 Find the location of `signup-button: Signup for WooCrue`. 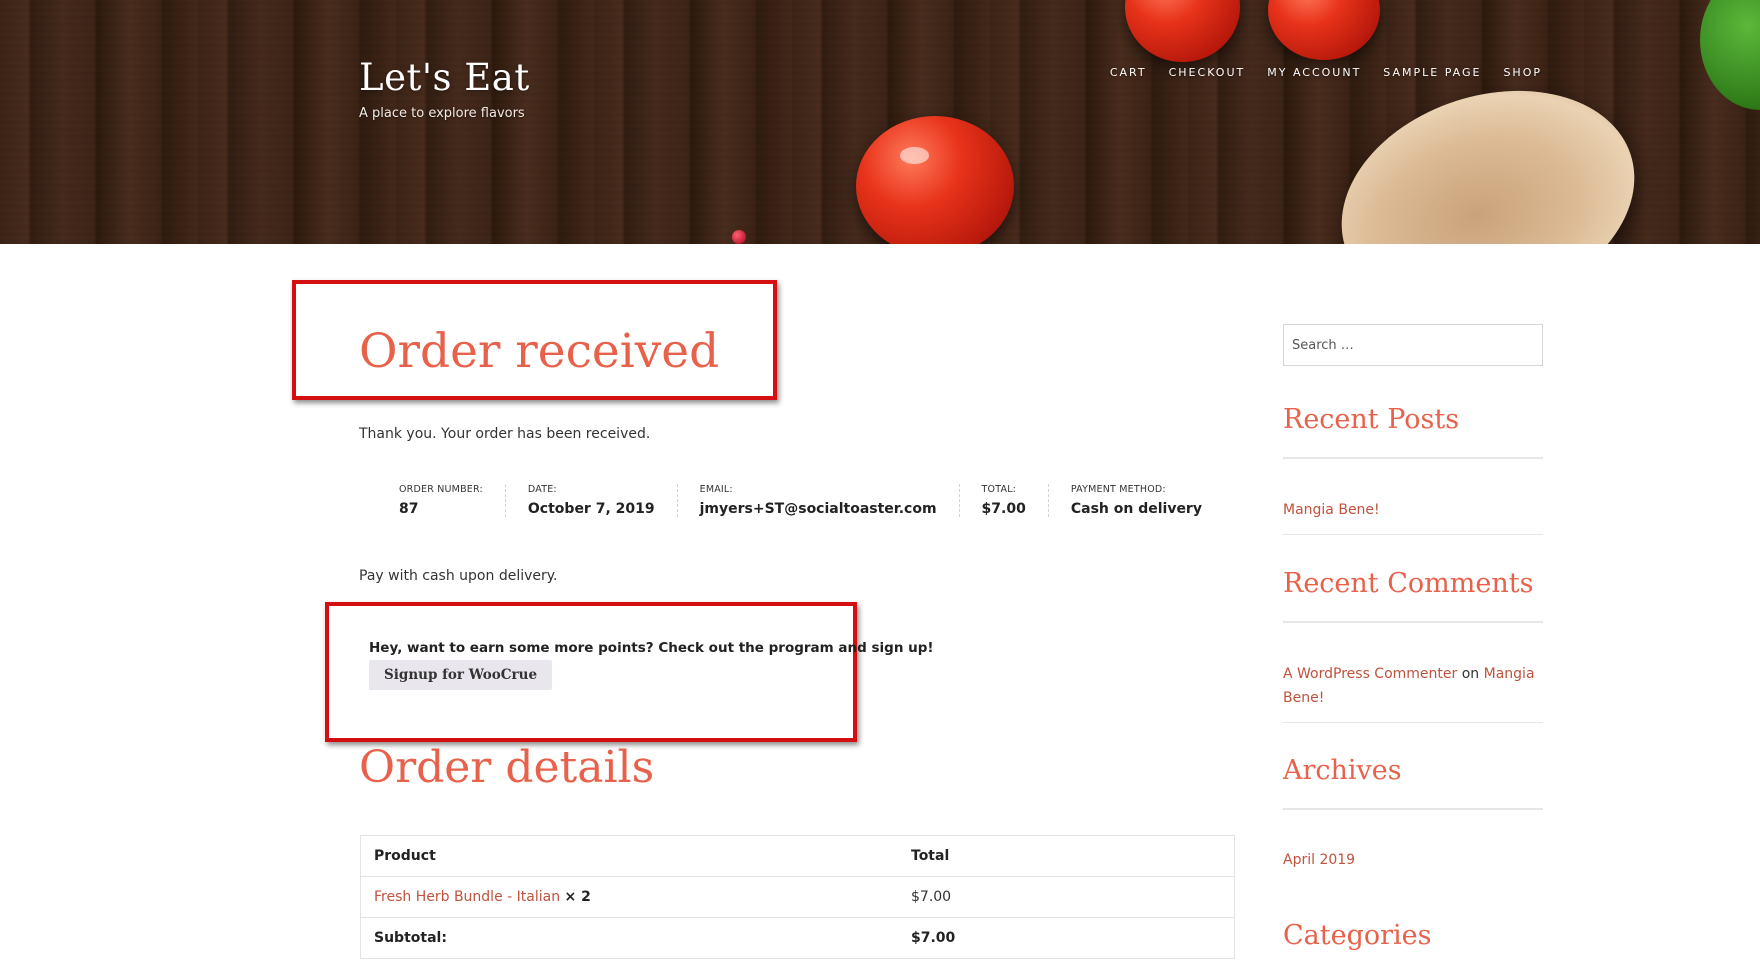

signup-button: Signup for WooCrue is located at coordinates (461, 675).